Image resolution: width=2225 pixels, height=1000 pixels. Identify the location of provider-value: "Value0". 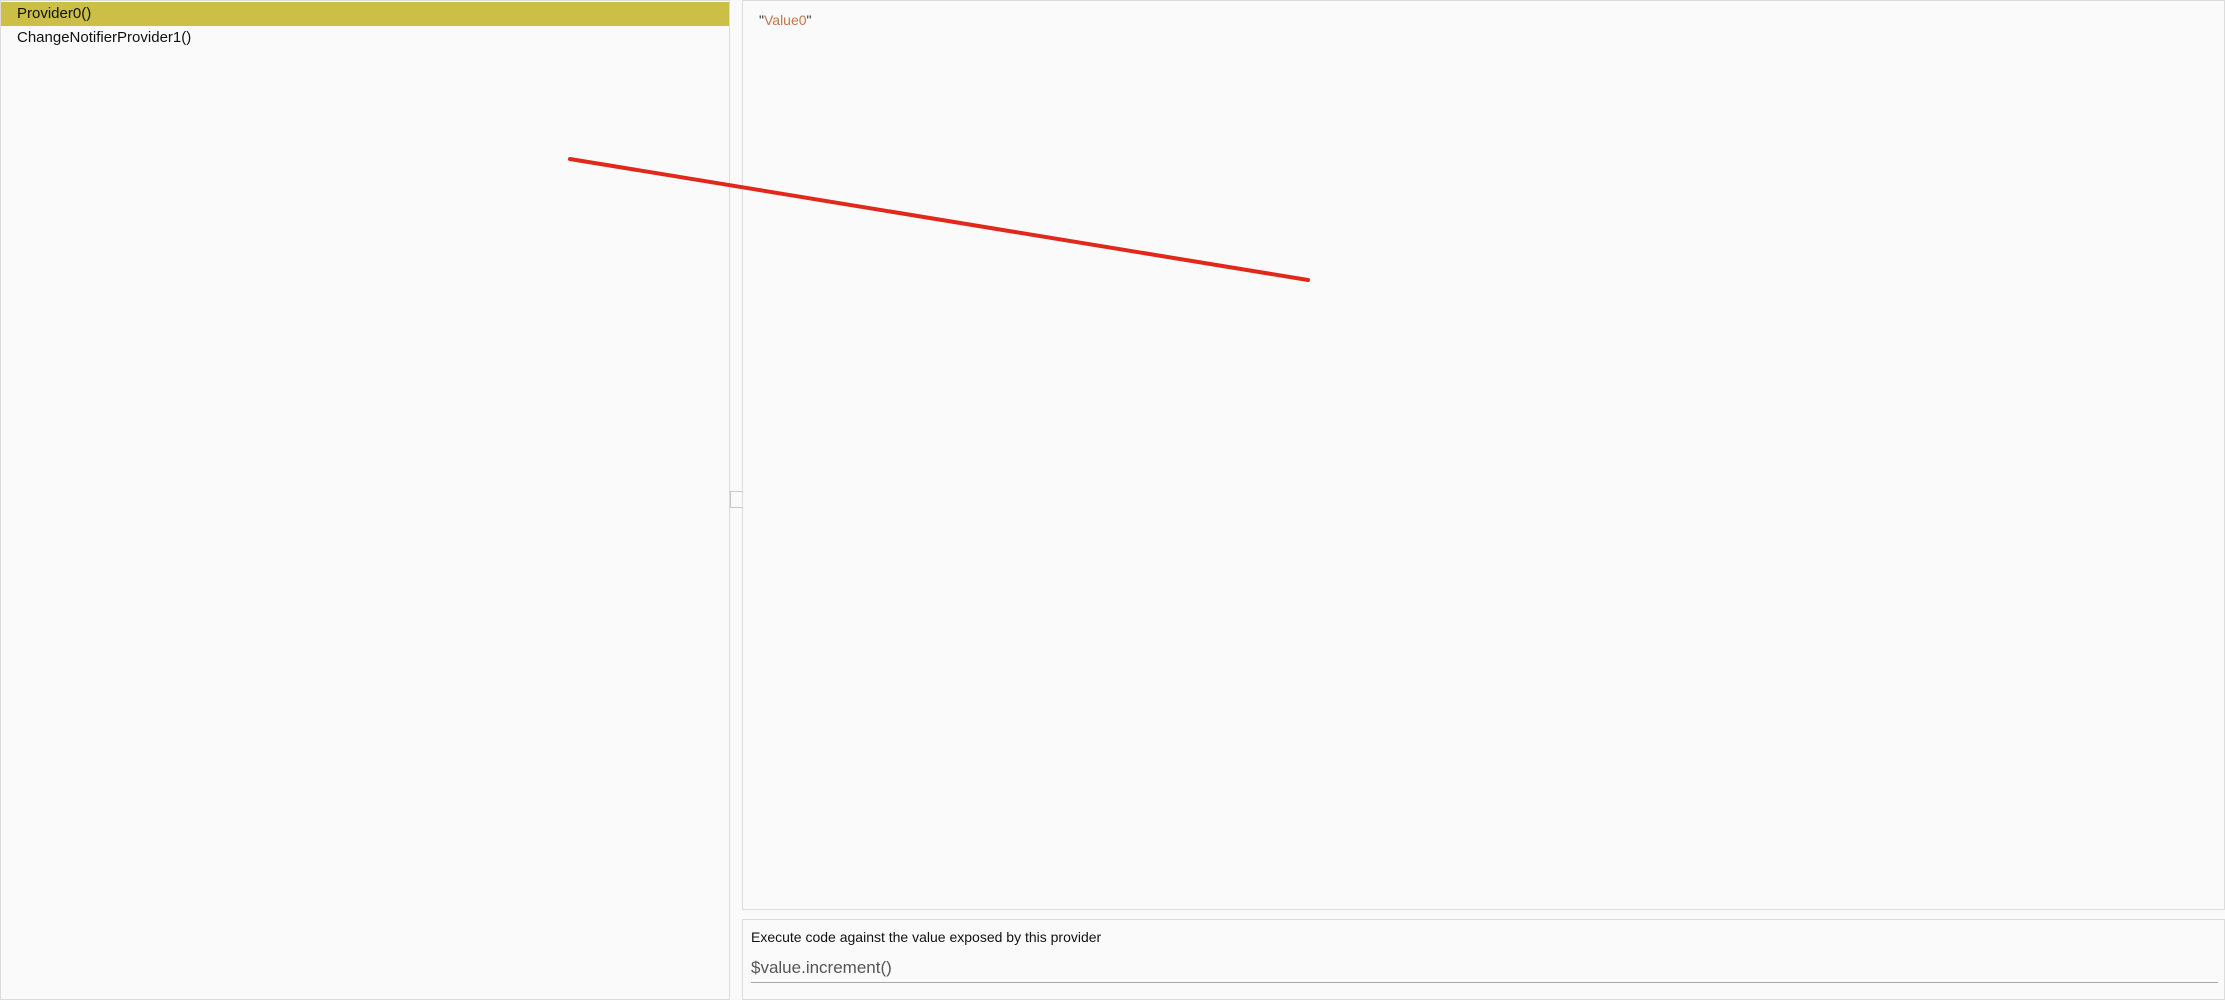
(785, 20).